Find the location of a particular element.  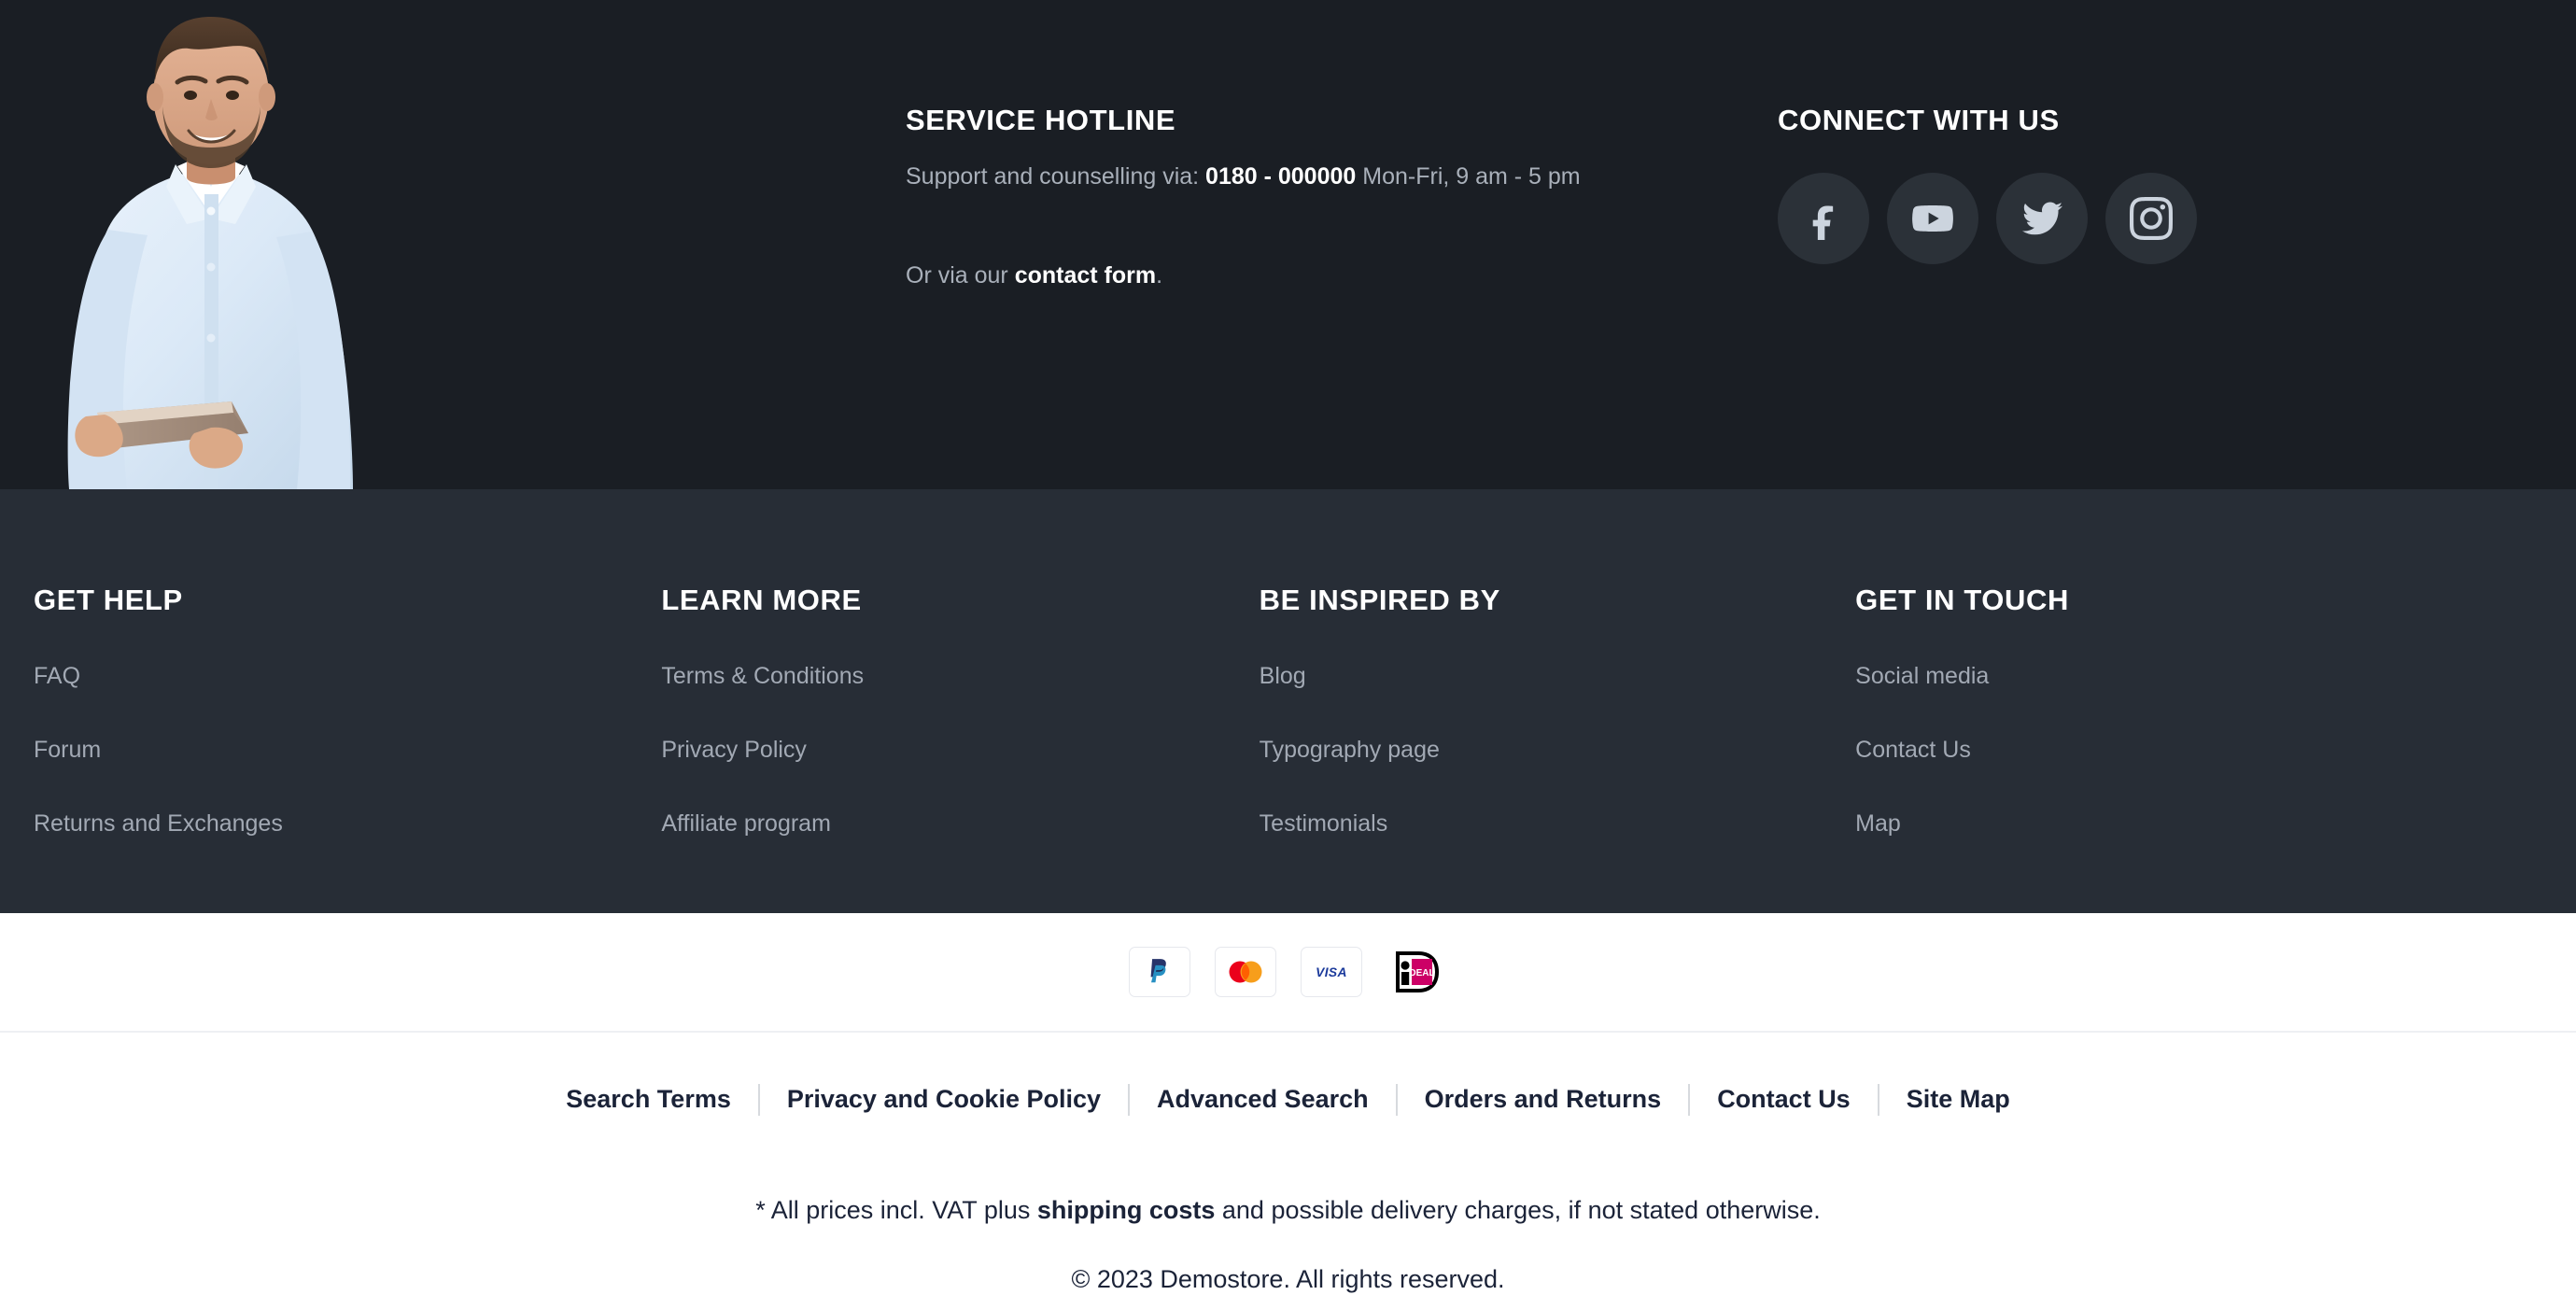

footer-link-blog: Blog is located at coordinates (1283, 676).